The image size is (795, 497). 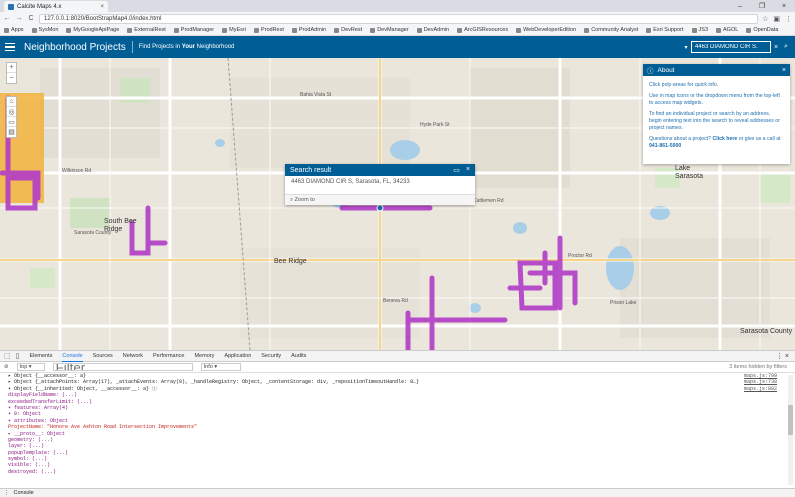 What do you see at coordinates (19, 18) in the screenshot?
I see `forward-button: →` at bounding box center [19, 18].